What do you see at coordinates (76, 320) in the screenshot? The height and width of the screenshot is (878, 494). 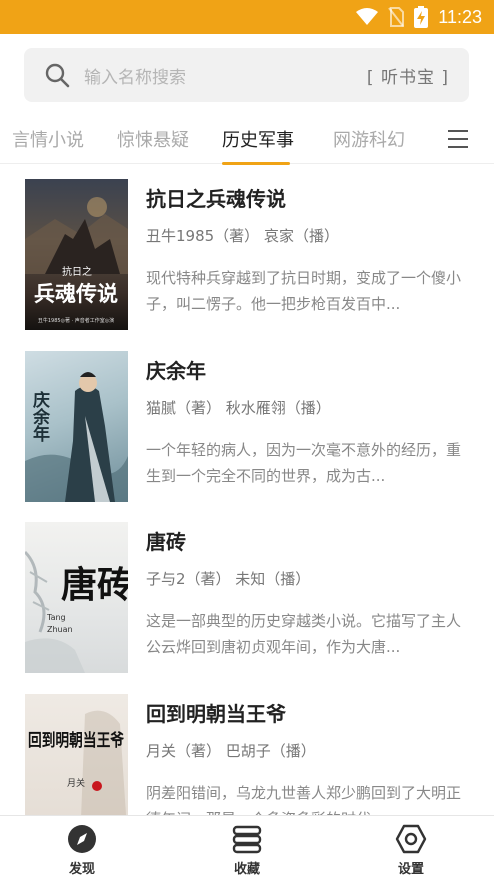 I see `cover-footer: 丑牛1985◎著 · 声音者工作室◎演` at bounding box center [76, 320].